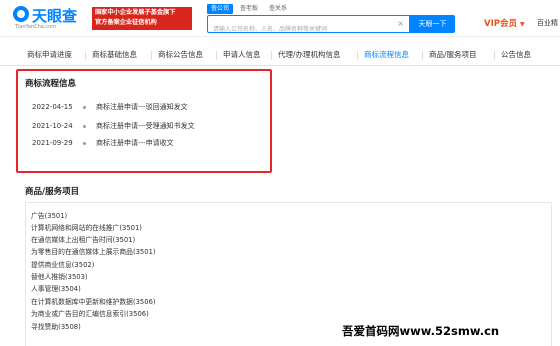 This screenshot has width=560, height=346. I want to click on promo-line-1: 国家中小企业发展子基金旗下, so click(135, 12).